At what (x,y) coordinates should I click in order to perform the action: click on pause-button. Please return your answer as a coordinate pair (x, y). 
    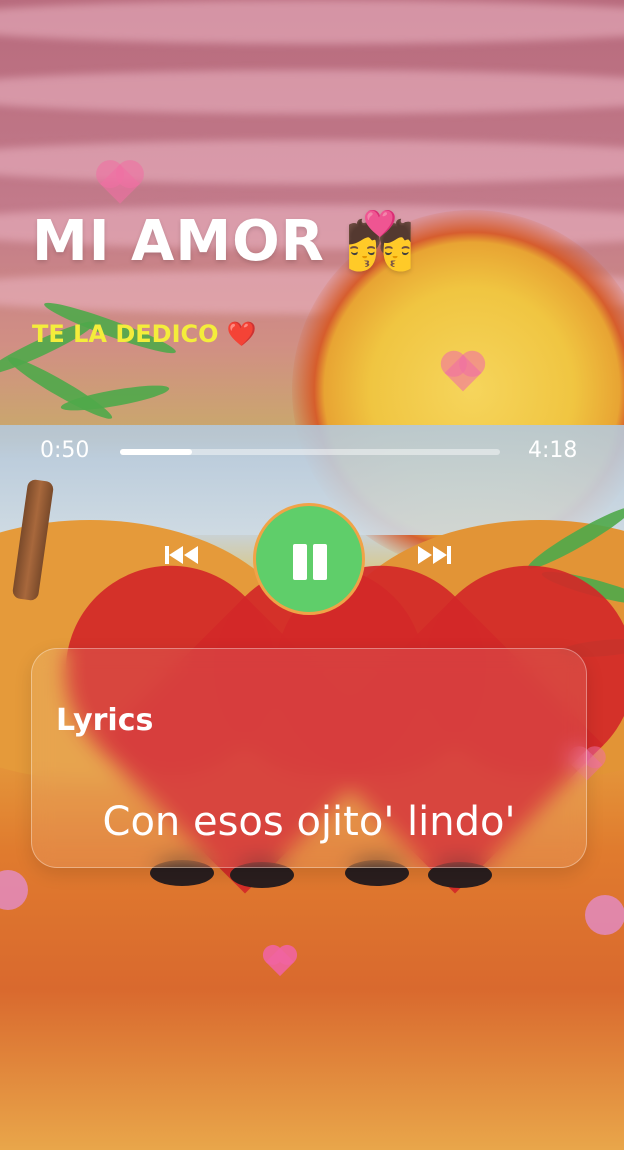
    Looking at the image, I should click on (309, 559).